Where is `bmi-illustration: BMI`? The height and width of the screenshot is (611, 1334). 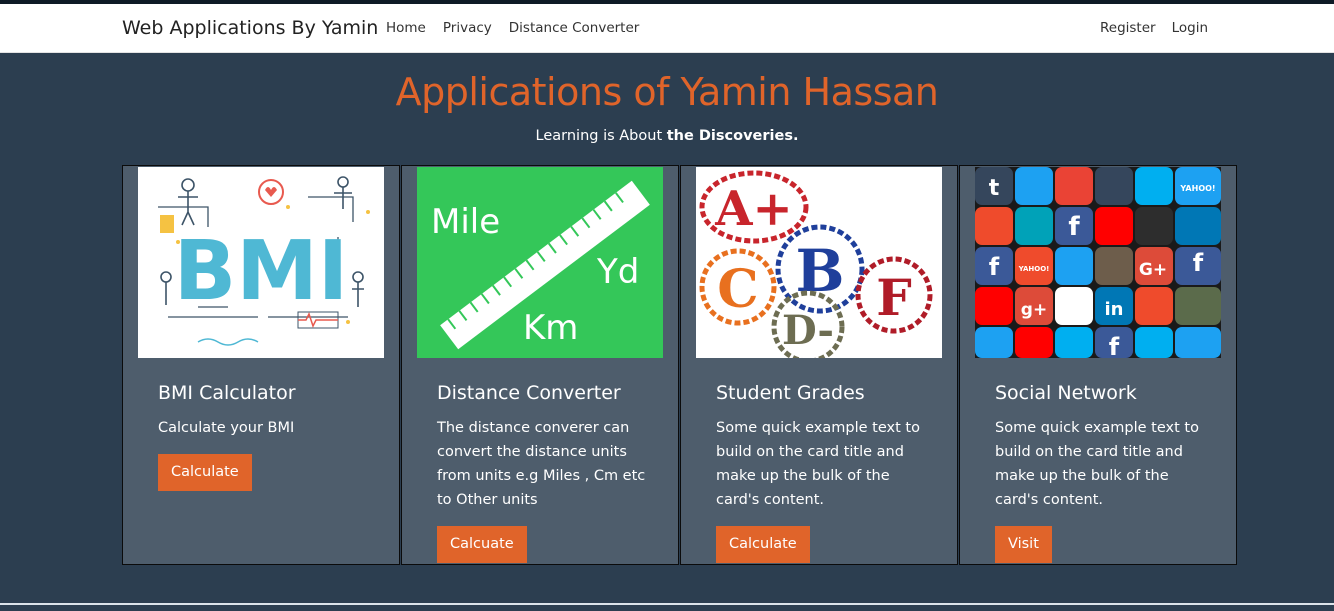 bmi-illustration: BMI is located at coordinates (261, 262).